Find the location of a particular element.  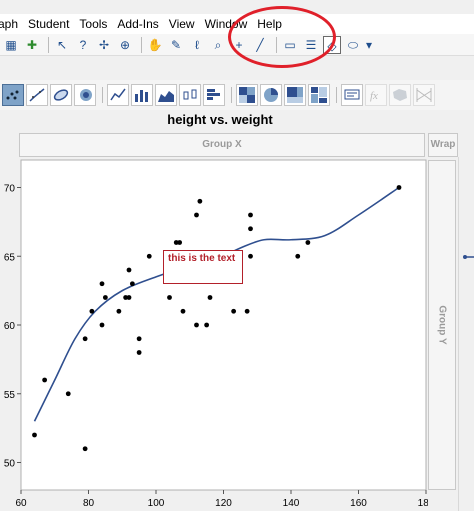

x-tick-label: 180 is located at coordinates (423, 503).